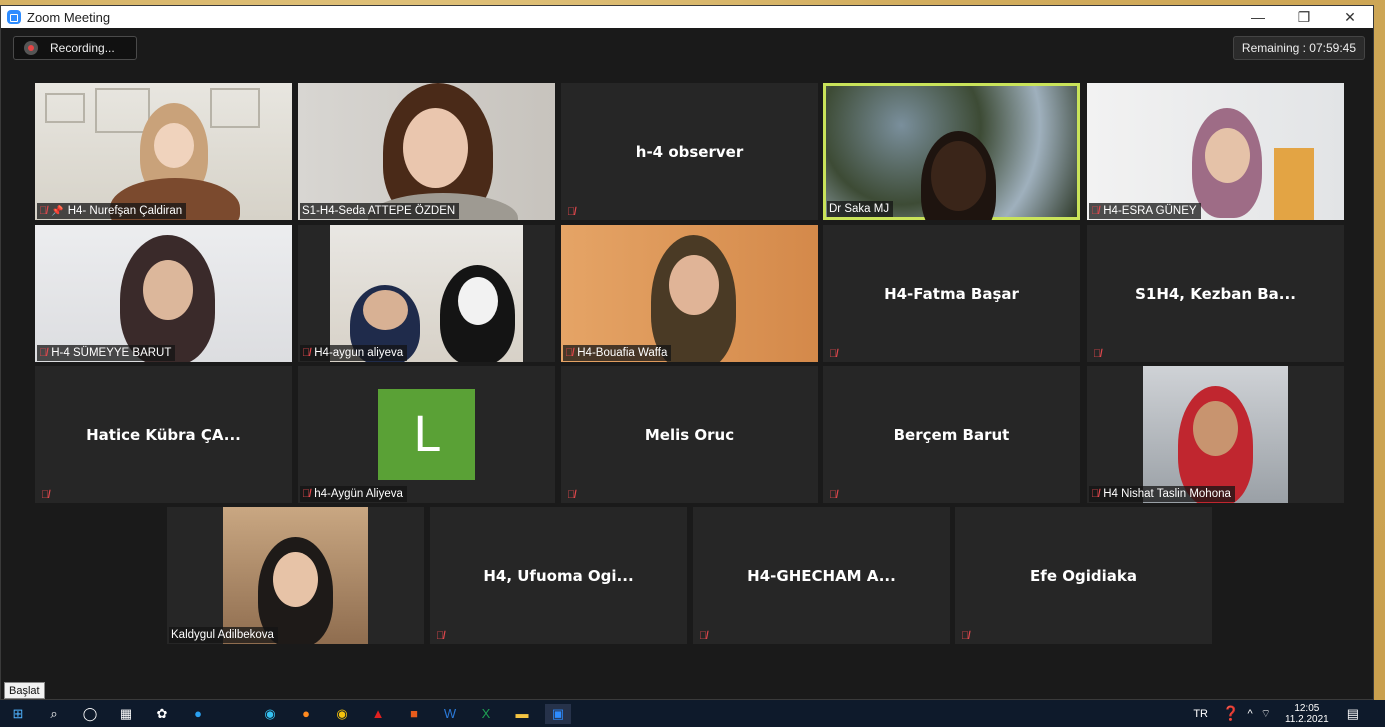 Image resolution: width=1385 pixels, height=727 pixels. I want to click on participant-tile: 🎙̸ H4-ESRA GÜNEY, so click(1215, 151).